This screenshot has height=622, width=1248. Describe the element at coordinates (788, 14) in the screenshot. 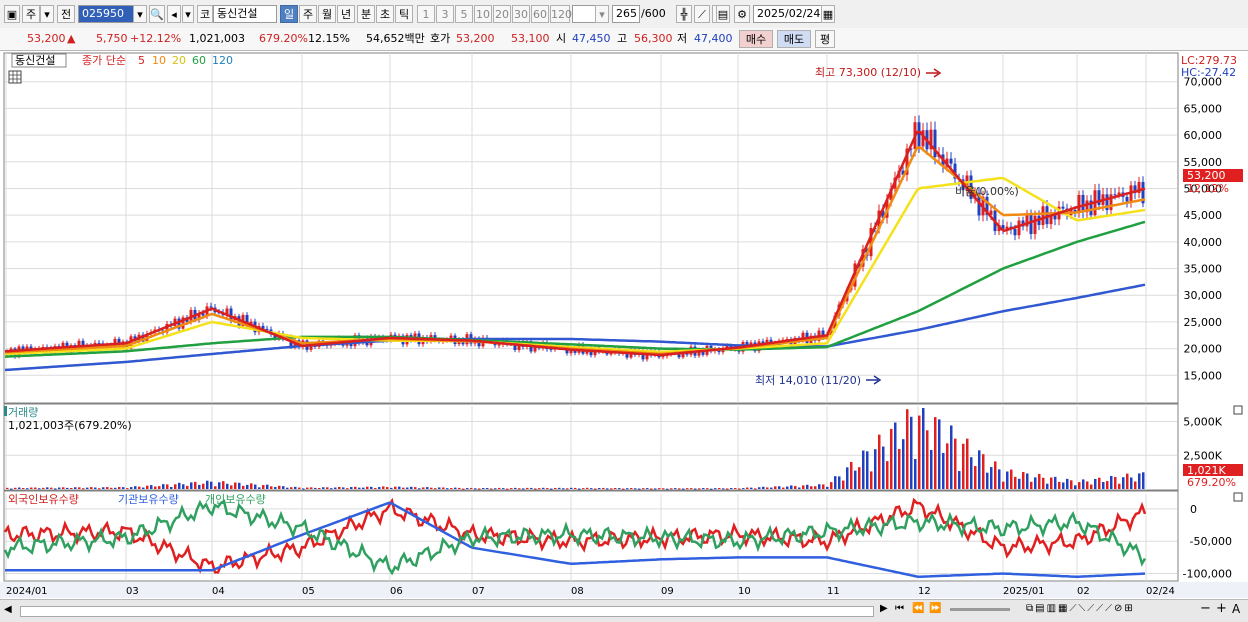

I see `date-input: 2025/02/24` at that location.